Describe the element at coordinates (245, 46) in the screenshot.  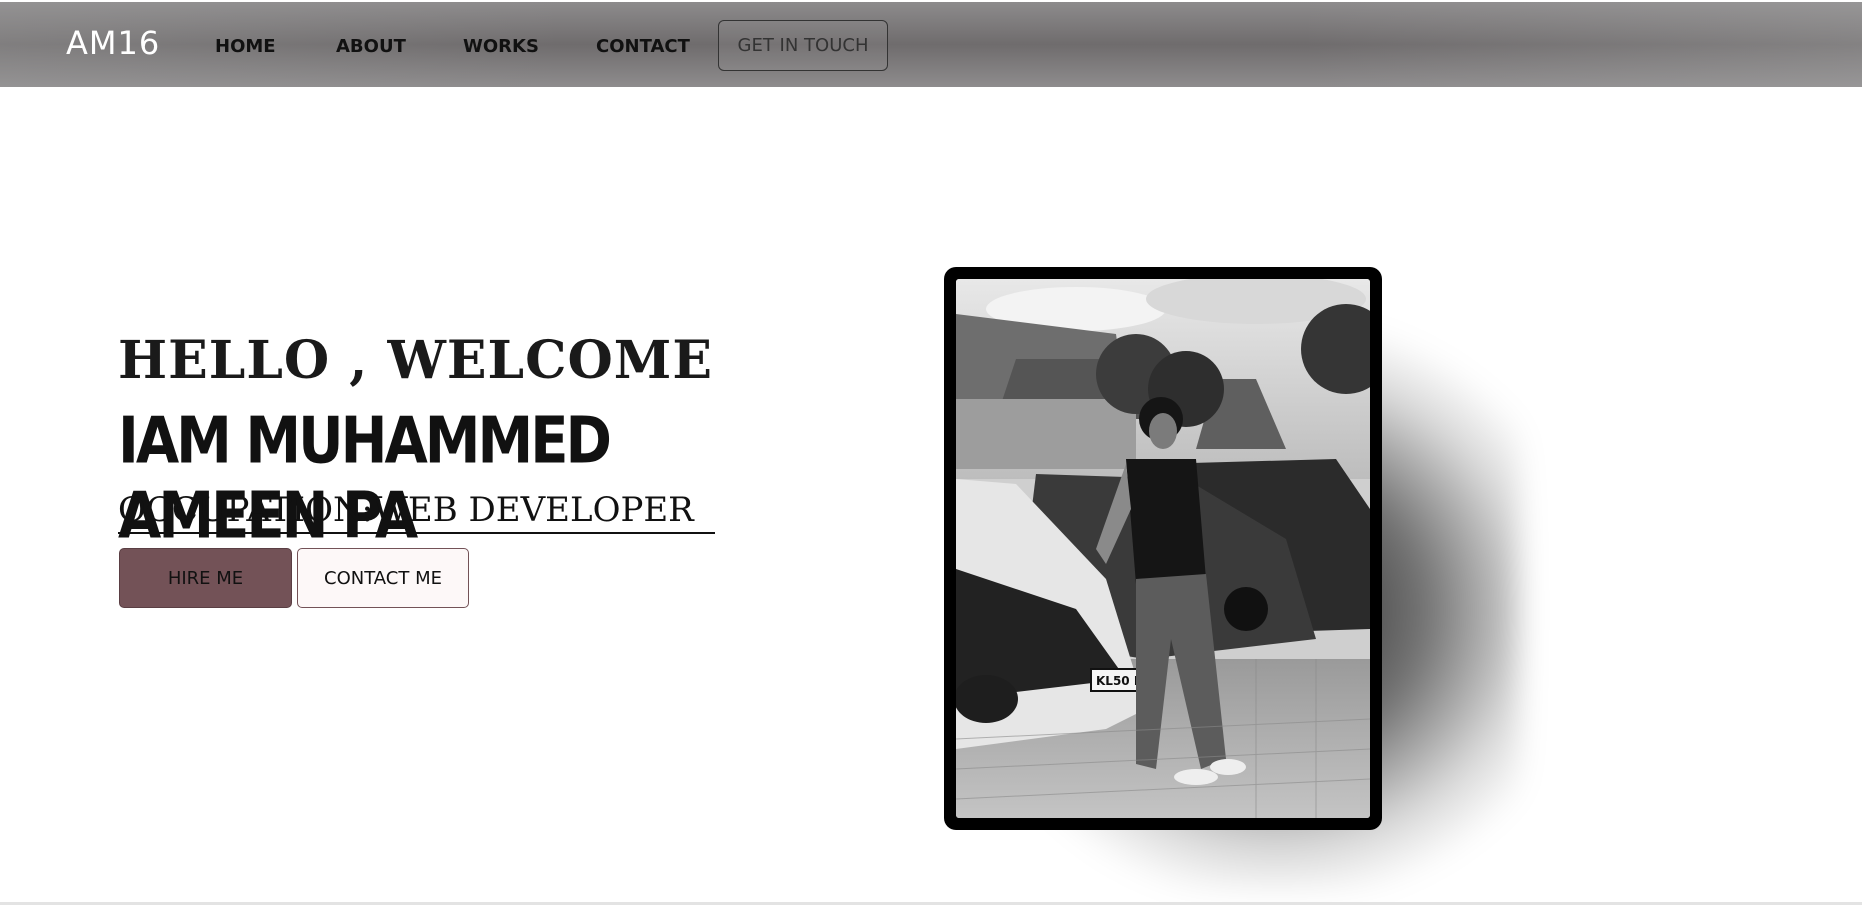
I see `nav-home: HOME` at that location.